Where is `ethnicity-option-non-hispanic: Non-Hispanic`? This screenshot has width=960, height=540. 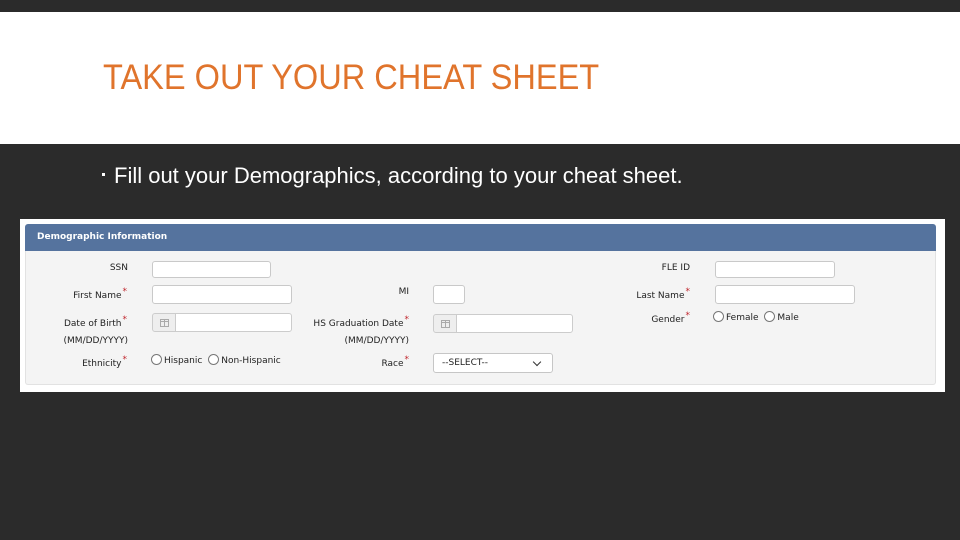
ethnicity-option-non-hispanic: Non-Hispanic is located at coordinates (244, 360).